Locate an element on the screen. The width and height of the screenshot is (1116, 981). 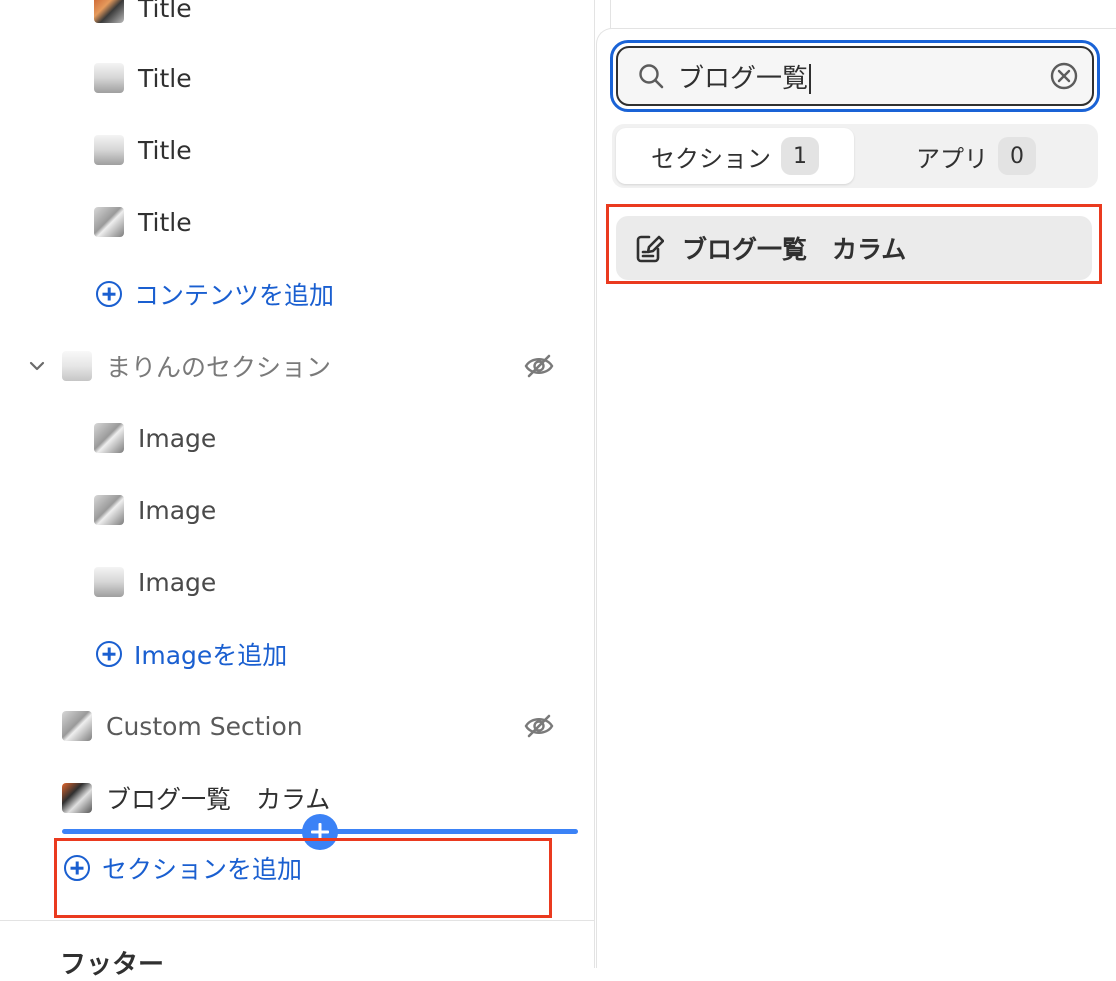
tab-count-badge: 1 is located at coordinates (800, 156).